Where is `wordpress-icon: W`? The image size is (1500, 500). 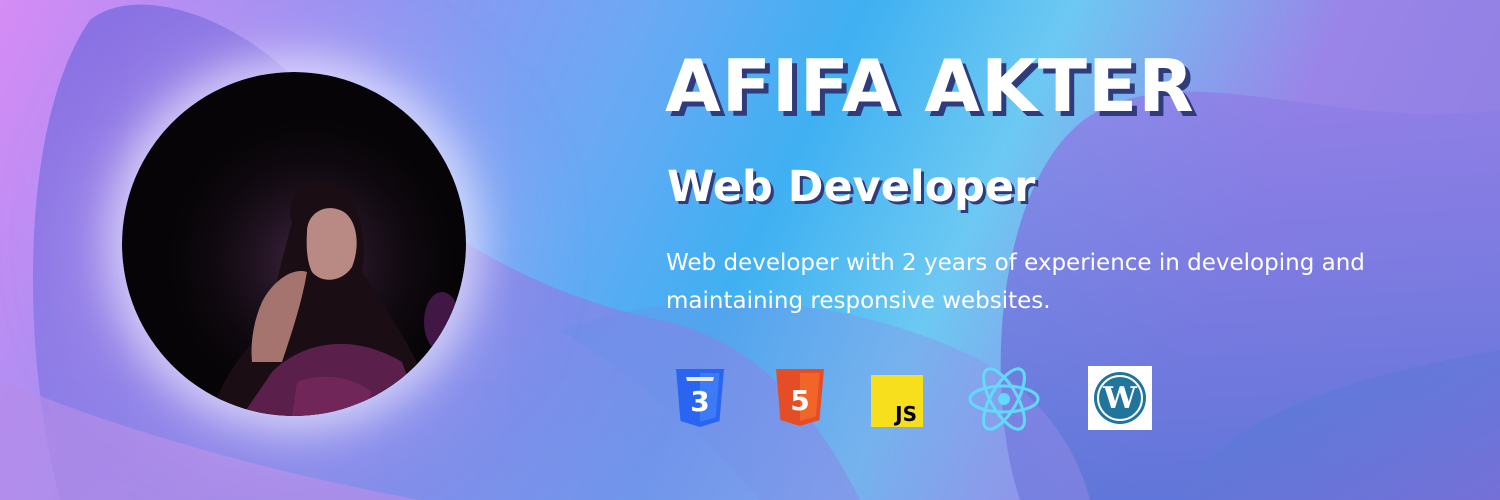 wordpress-icon: W is located at coordinates (1120, 398).